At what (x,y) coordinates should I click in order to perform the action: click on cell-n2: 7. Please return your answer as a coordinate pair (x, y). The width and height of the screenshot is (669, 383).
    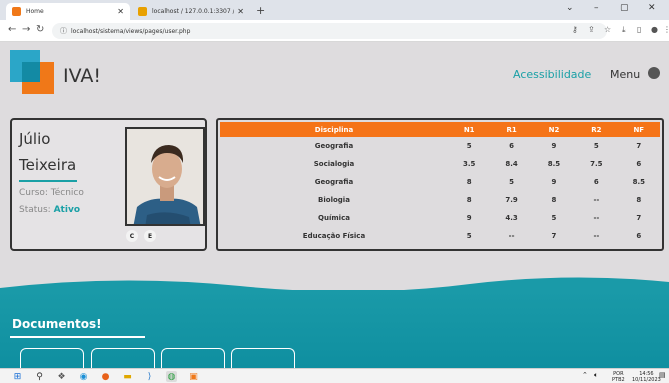
    Looking at the image, I should click on (554, 236).